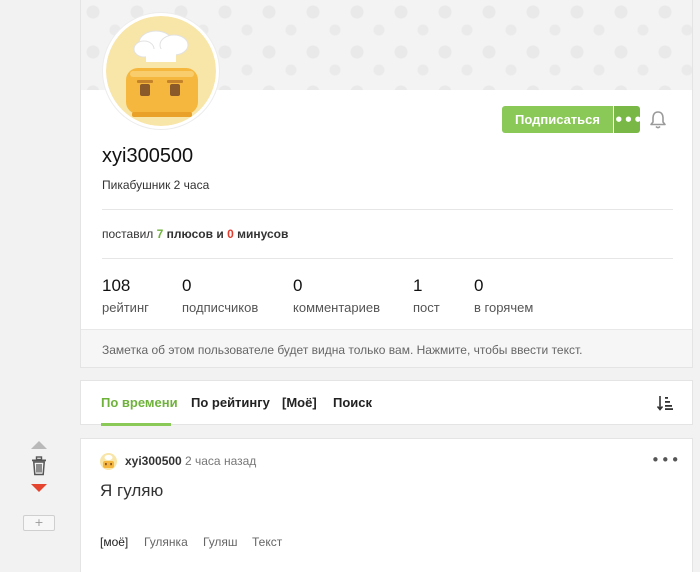 This screenshot has width=700, height=572. I want to click on tab-by-rating: По рейтингу, so click(230, 402).